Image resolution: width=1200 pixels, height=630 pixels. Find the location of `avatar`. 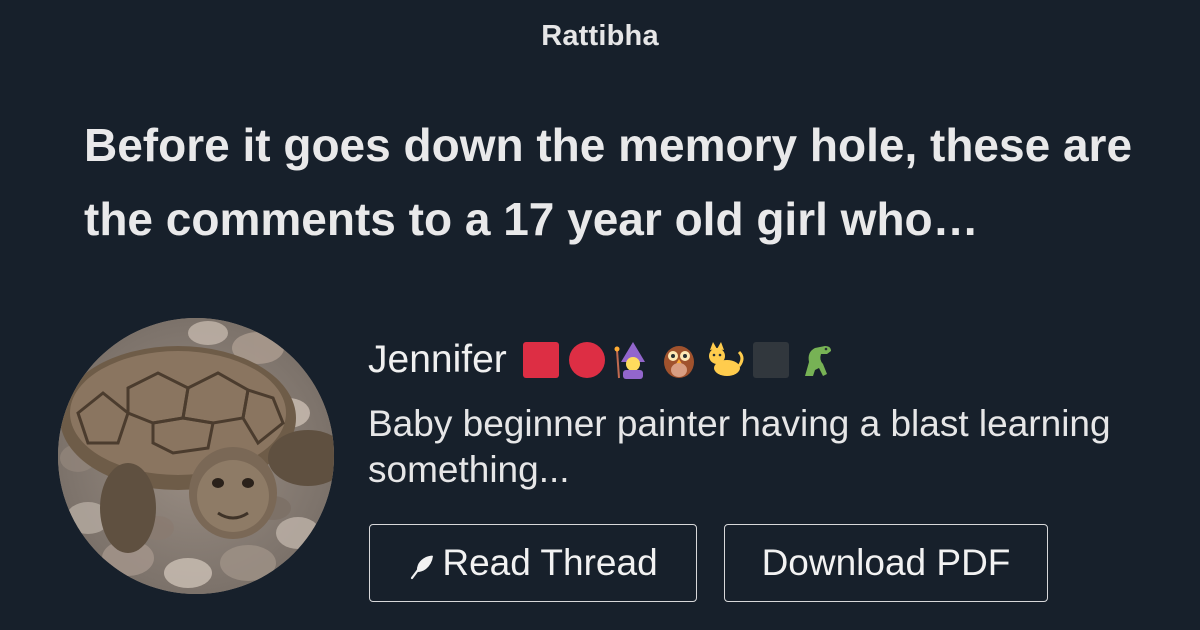

avatar is located at coordinates (196, 456).